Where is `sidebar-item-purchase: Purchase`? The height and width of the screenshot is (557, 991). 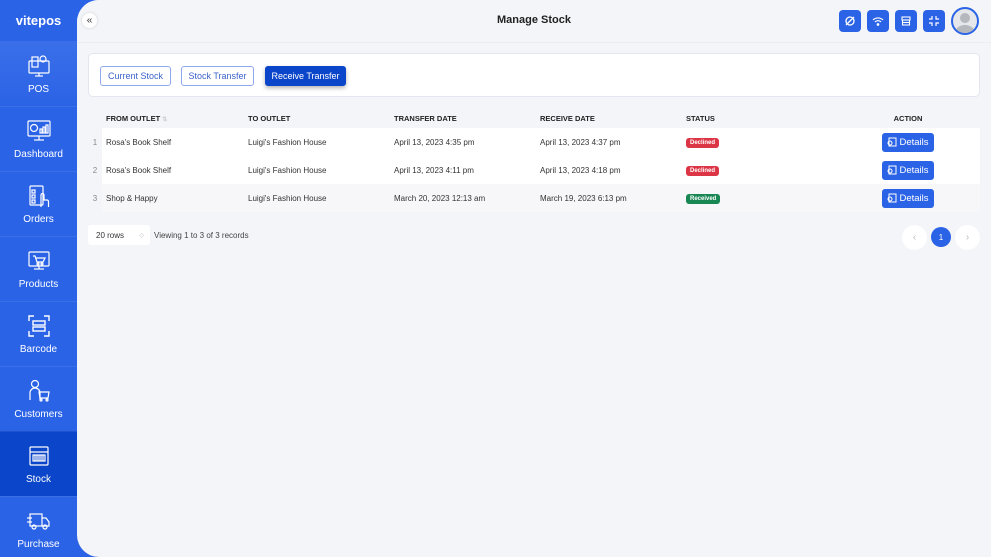
sidebar-item-purchase: Purchase is located at coordinates (38, 526).